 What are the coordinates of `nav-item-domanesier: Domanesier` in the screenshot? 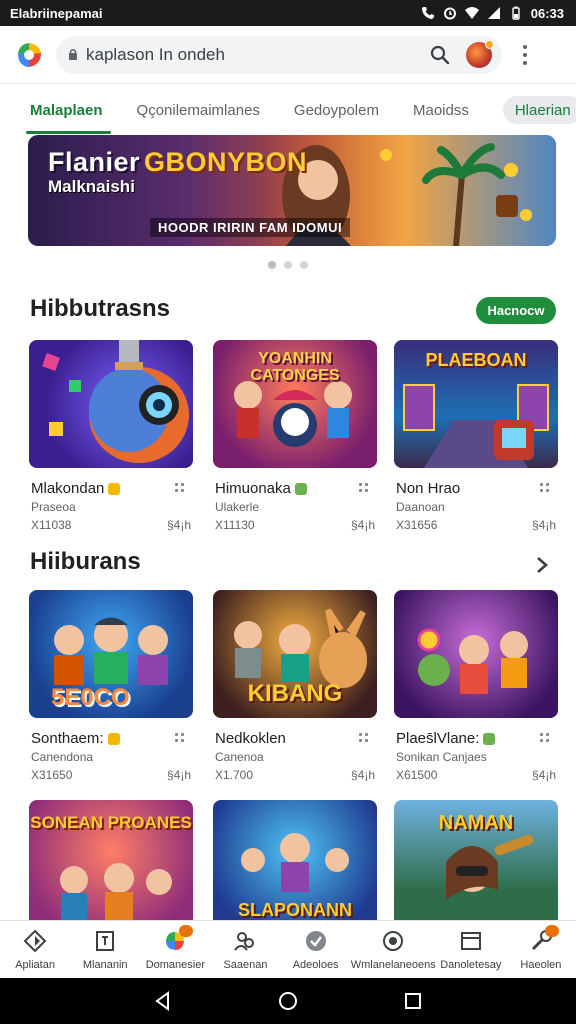 It's located at (175, 949).